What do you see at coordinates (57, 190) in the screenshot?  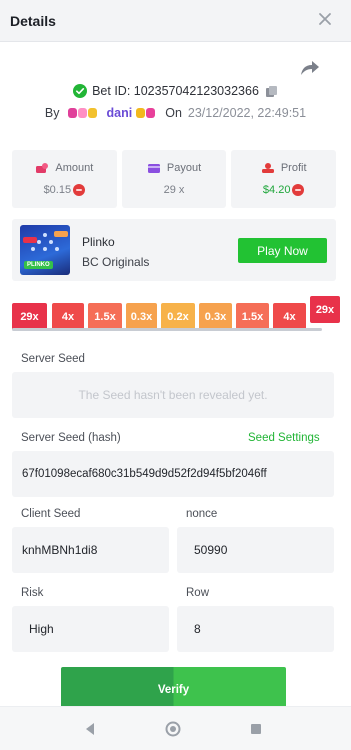 I see `amount-value: $0.15` at bounding box center [57, 190].